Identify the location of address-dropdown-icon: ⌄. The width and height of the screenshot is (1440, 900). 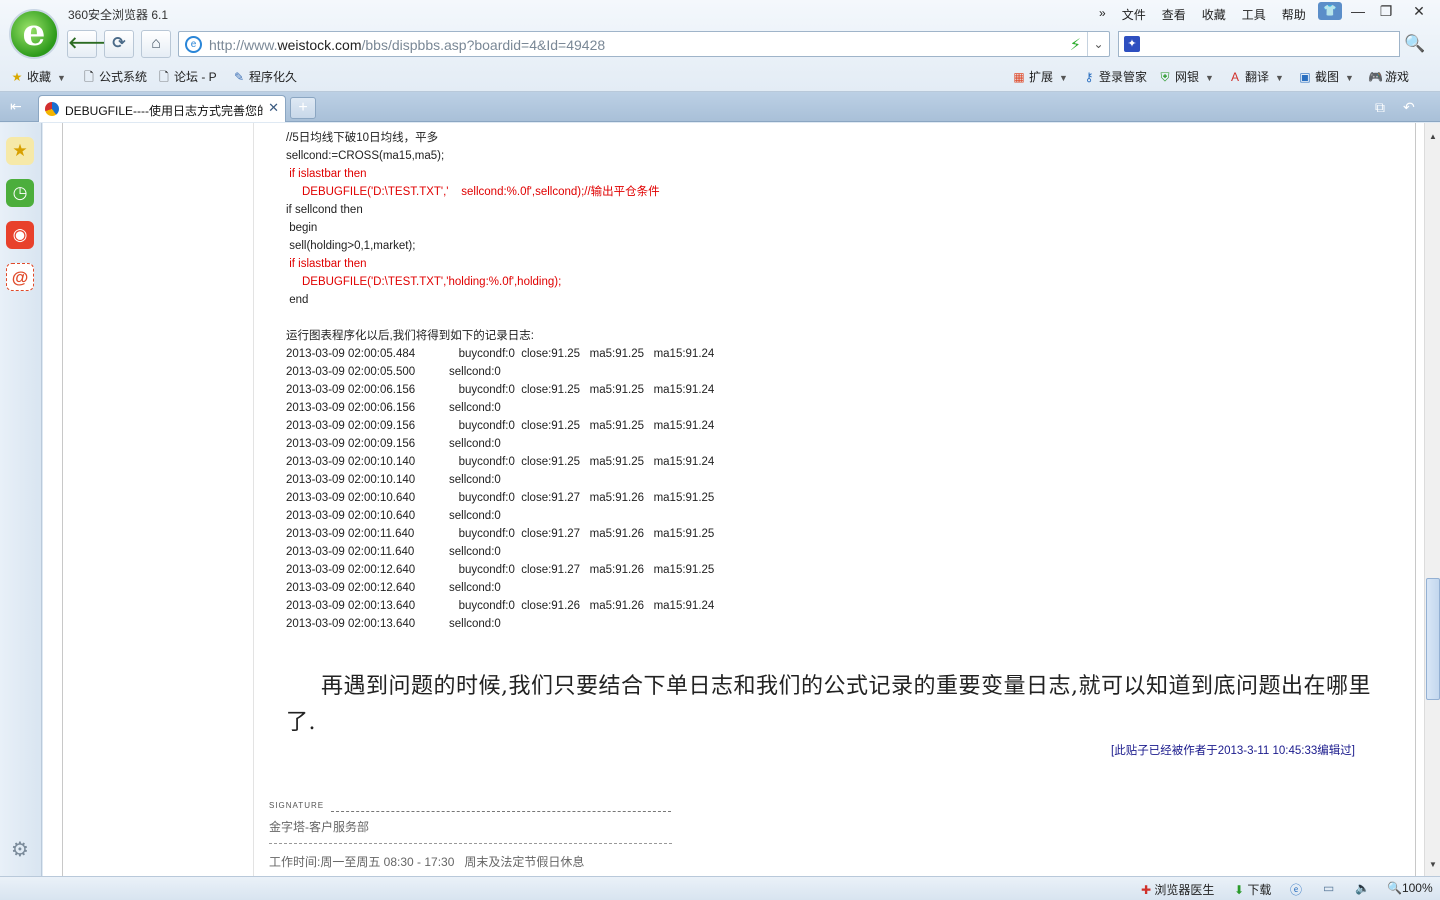
(1098, 44).